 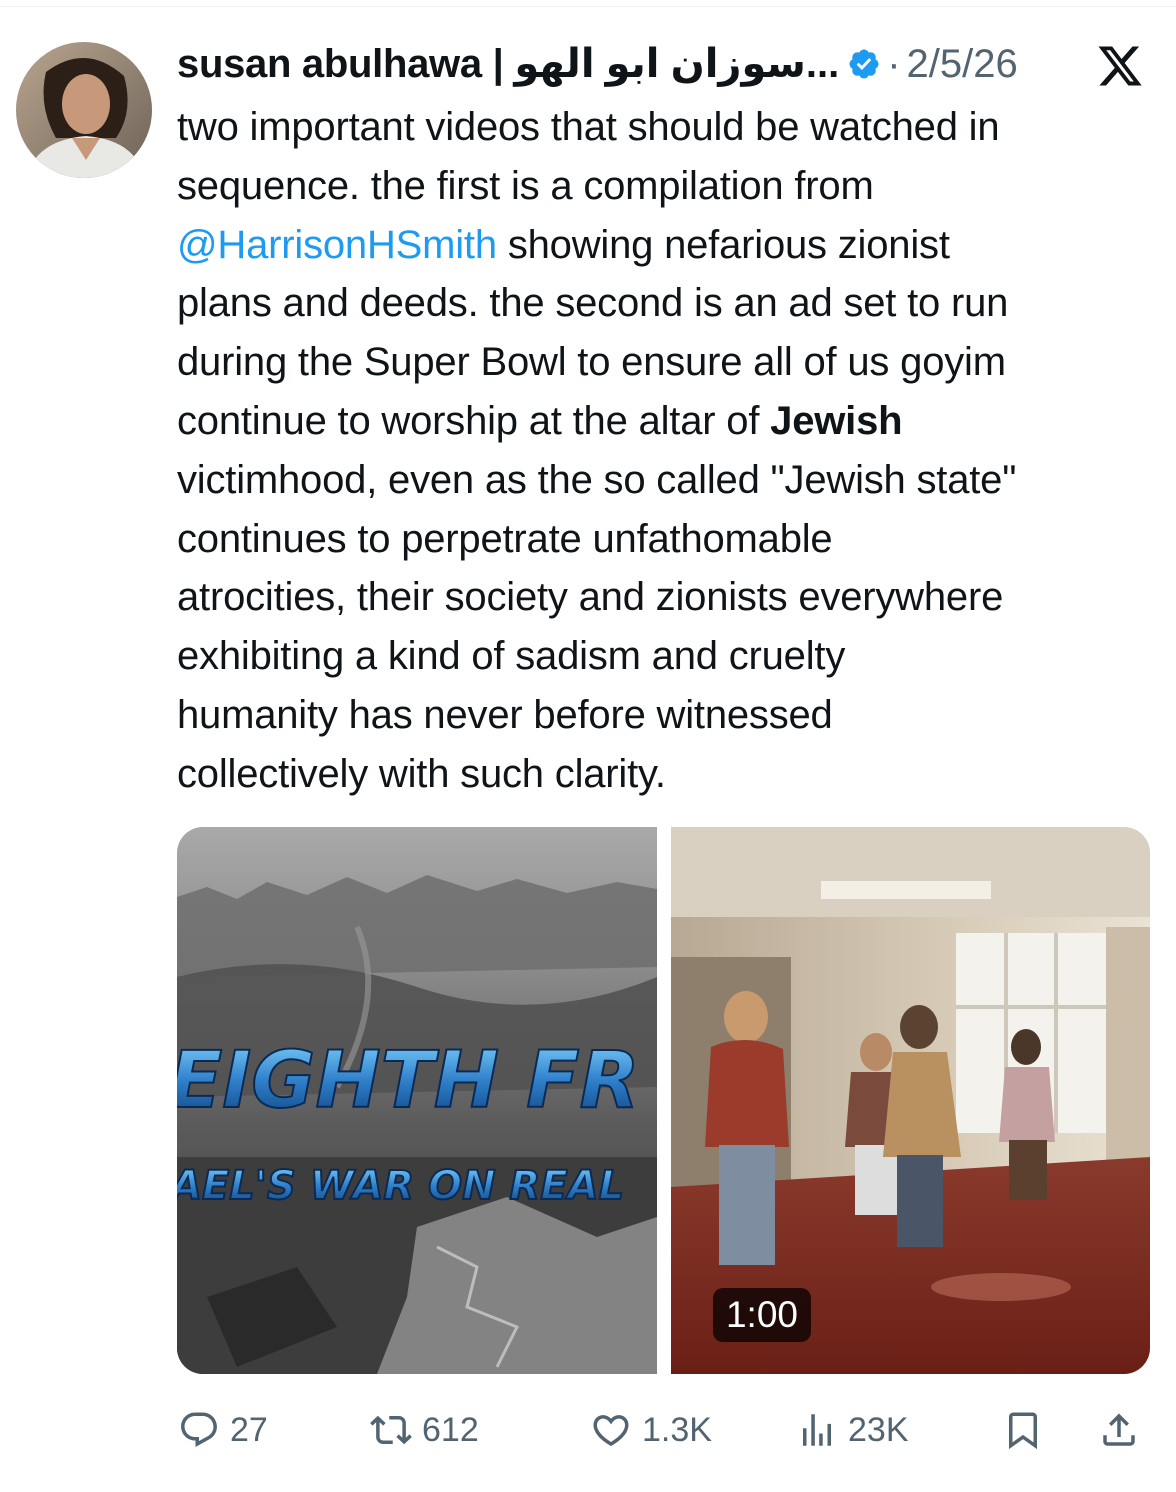 What do you see at coordinates (505, 538) in the screenshot?
I see `tweet-line: continues to perpetrate unfathomable` at bounding box center [505, 538].